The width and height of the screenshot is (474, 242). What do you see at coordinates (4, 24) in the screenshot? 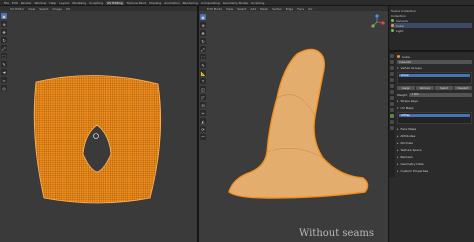
I see `cursor-tool-icon: ⊕` at bounding box center [4, 24].